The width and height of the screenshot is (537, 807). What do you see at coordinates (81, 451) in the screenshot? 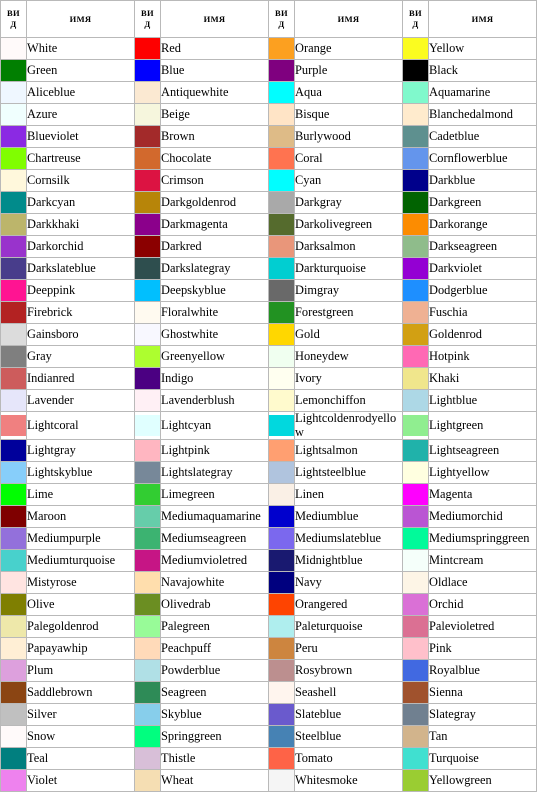
I see `color-name-cell: Lightgray` at bounding box center [81, 451].